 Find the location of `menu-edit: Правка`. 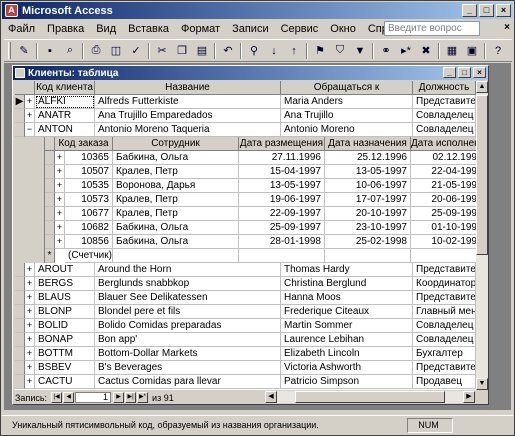

menu-edit: Правка is located at coordinates (65, 29).